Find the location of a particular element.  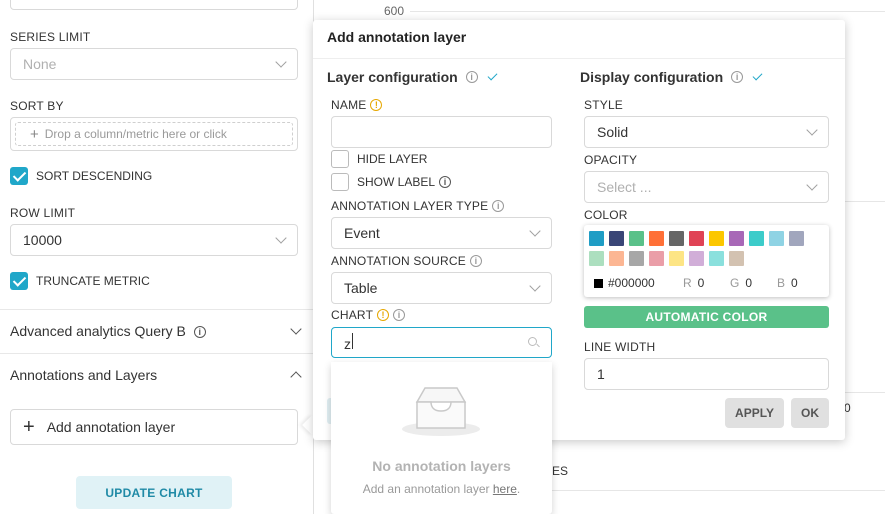

annotations-title: Annotations and Layers is located at coordinates (84, 375).